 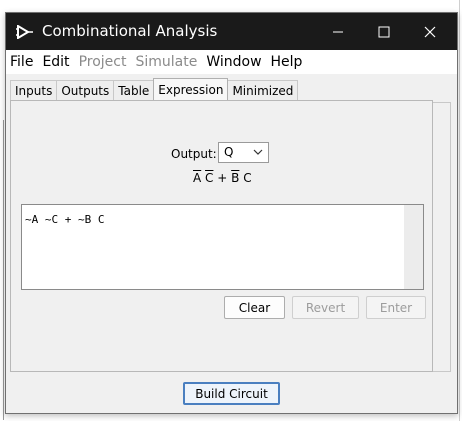 What do you see at coordinates (247, 178) in the screenshot?
I see `expr-term-c2: C` at bounding box center [247, 178].